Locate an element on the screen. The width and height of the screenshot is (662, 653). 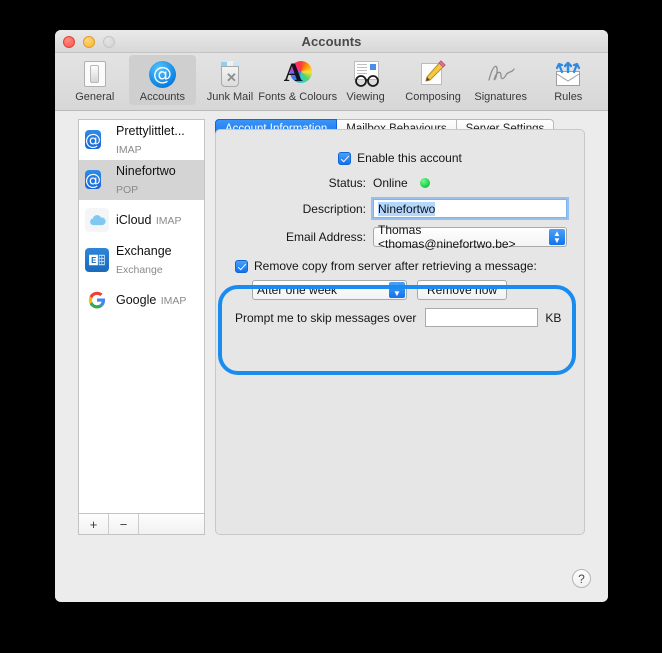
remove-account-button: − is located at coordinates (124, 524).